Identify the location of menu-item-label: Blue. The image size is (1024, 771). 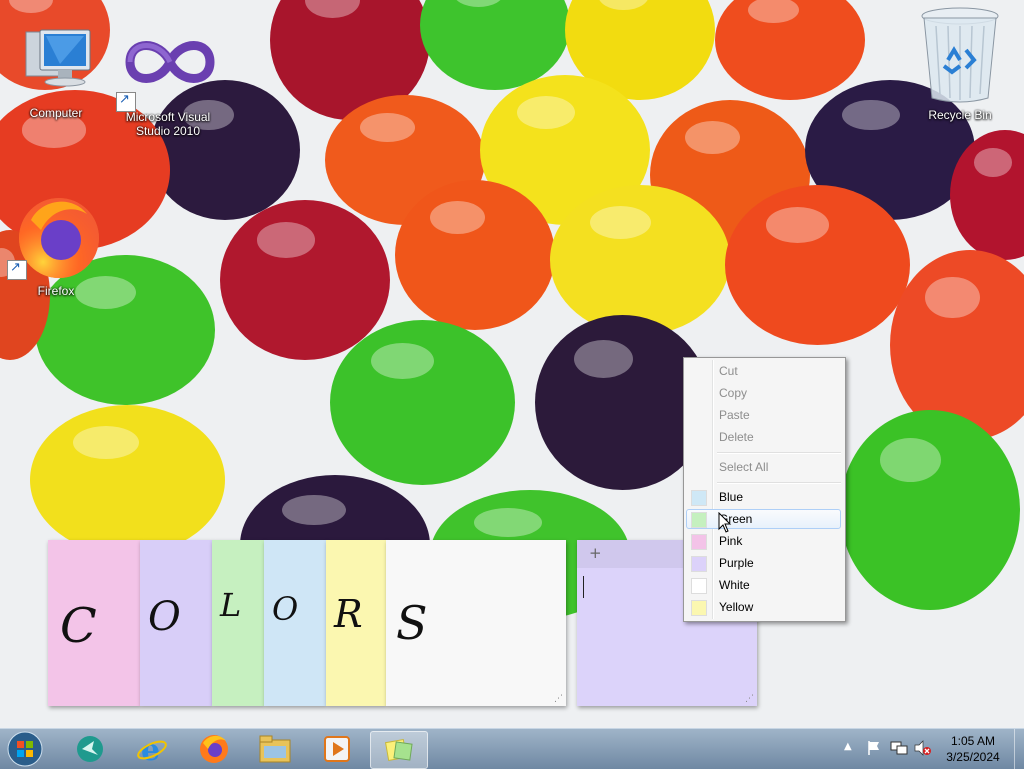
(731, 497).